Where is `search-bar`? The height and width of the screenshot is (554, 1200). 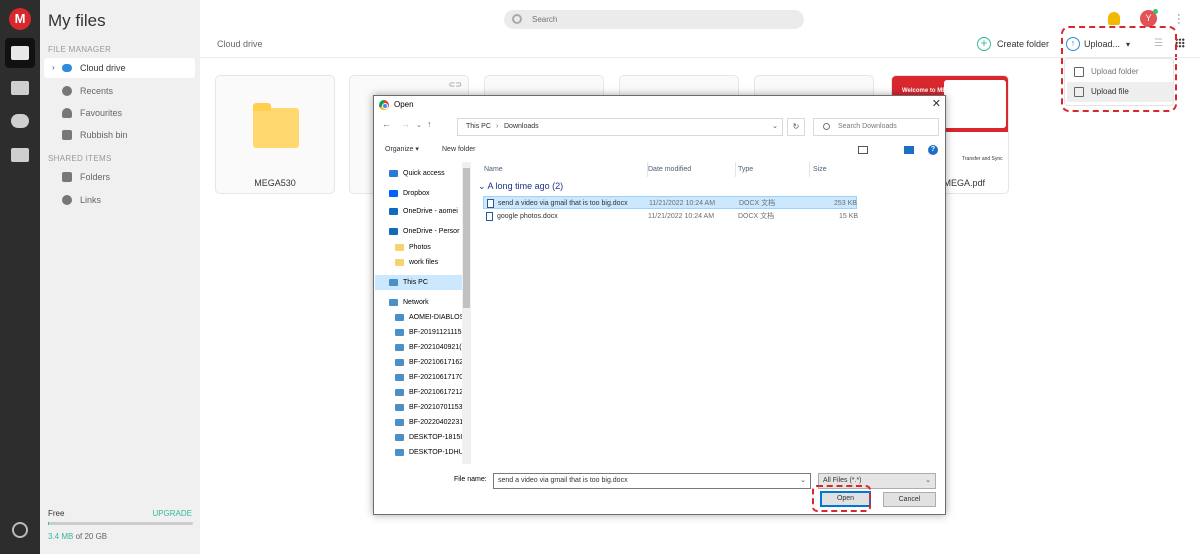 search-bar is located at coordinates (654, 19).